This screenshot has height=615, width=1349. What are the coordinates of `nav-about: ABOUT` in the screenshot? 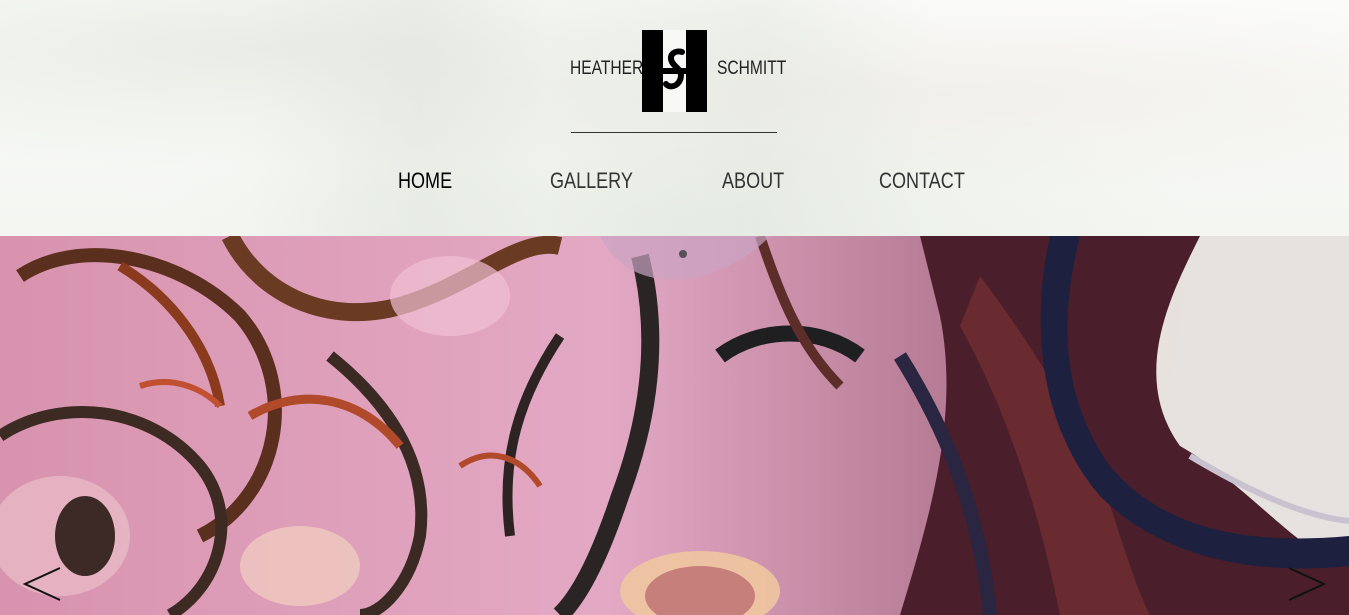 It's located at (753, 181).